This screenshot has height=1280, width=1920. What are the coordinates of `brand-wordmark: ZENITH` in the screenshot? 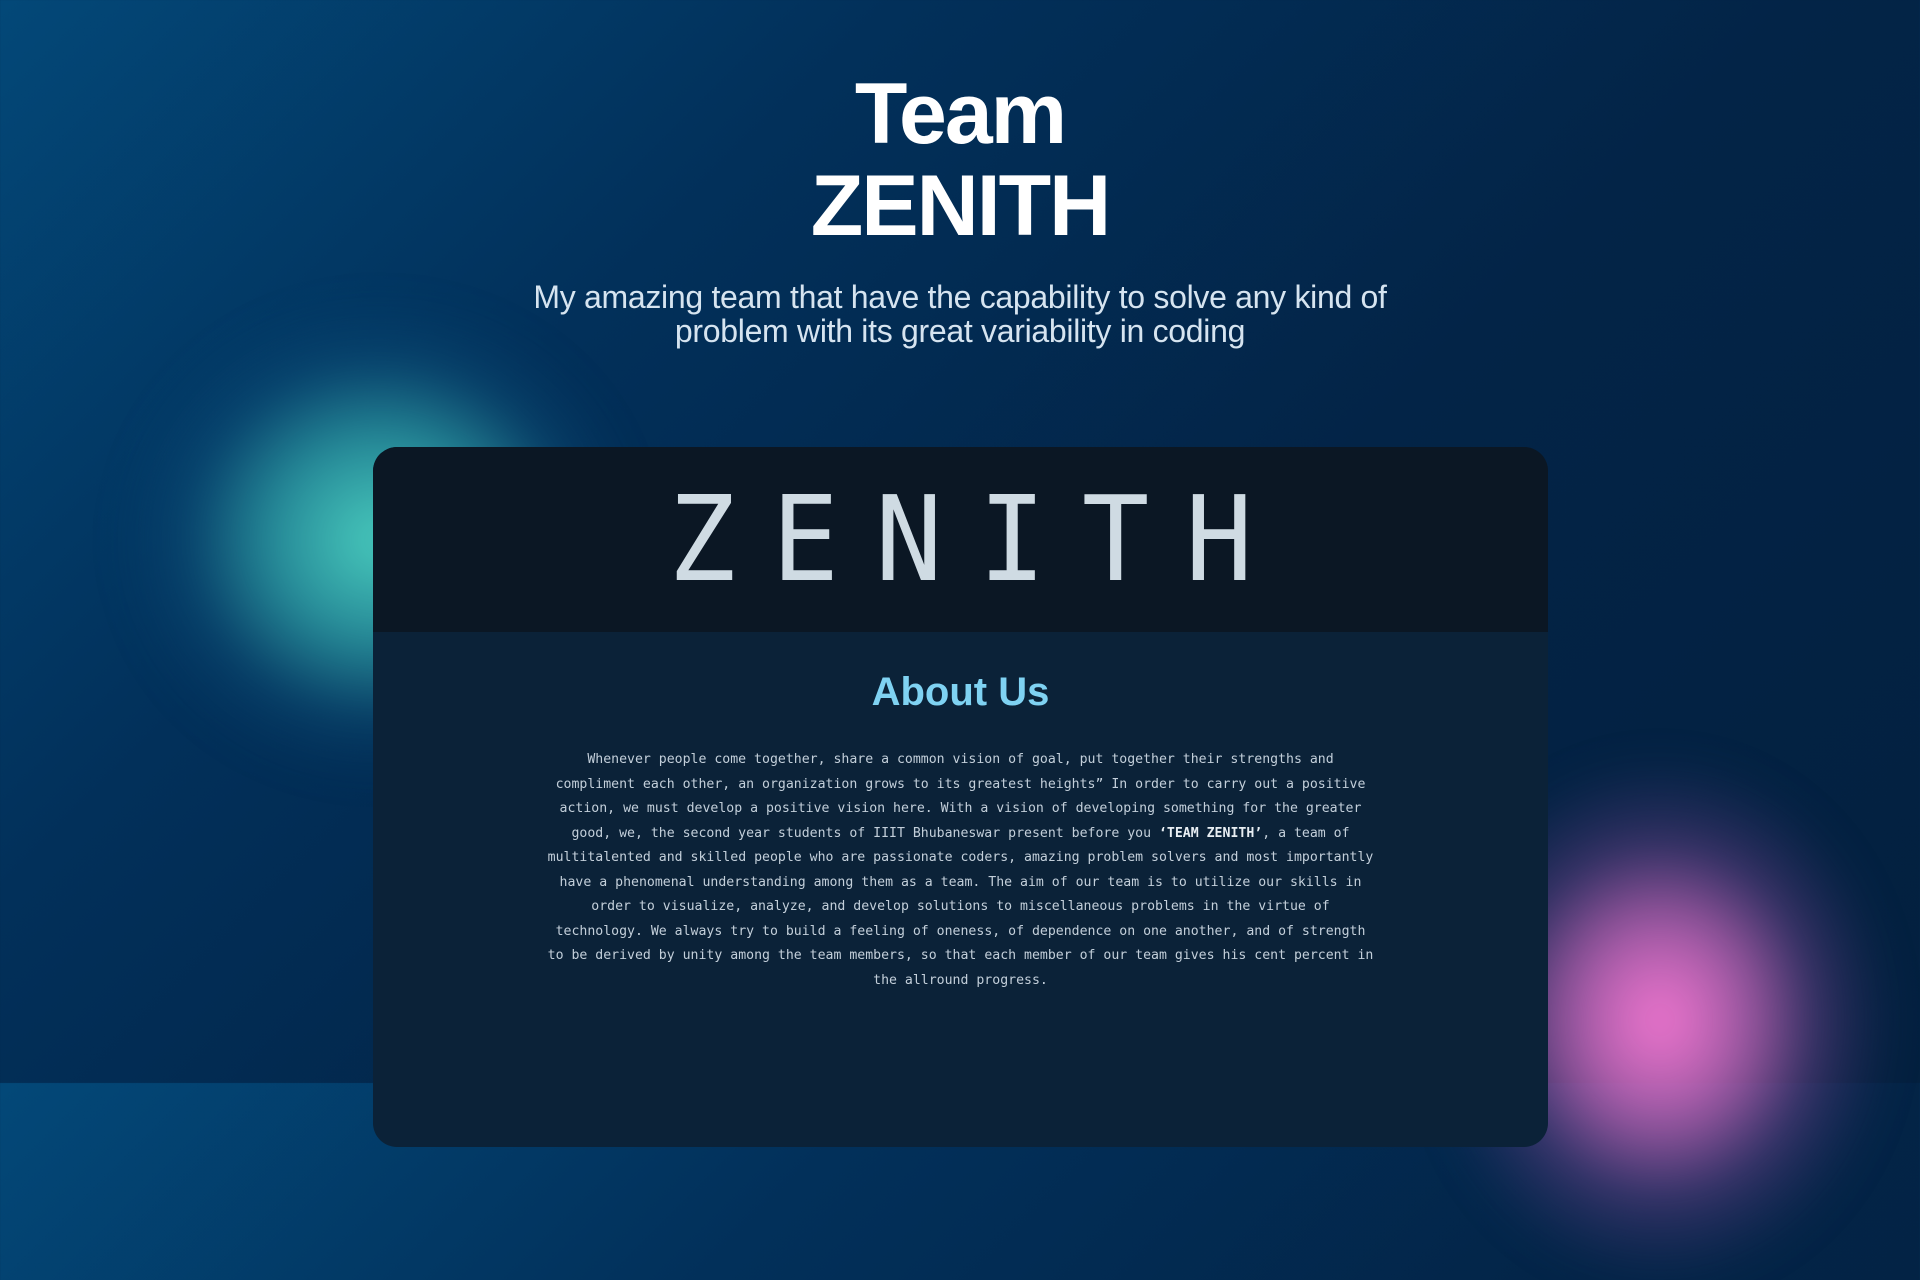 It's located at (978, 539).